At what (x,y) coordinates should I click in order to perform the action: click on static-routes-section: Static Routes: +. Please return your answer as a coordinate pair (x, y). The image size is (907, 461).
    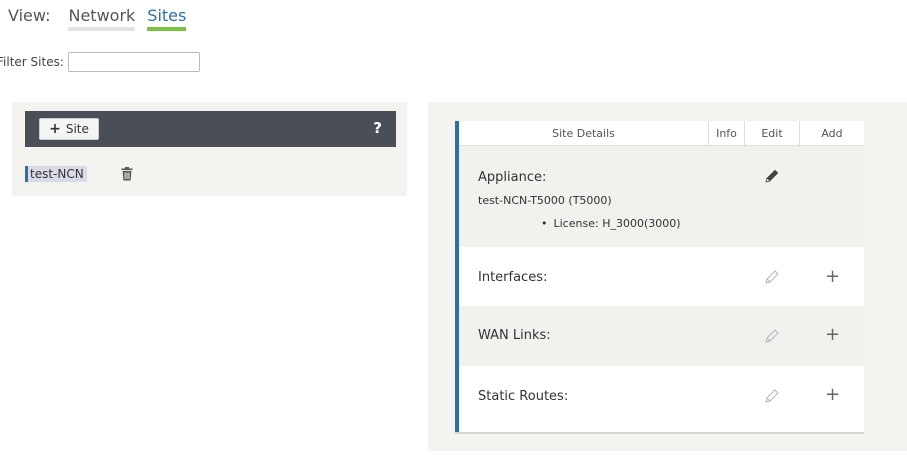
    Looking at the image, I should click on (661, 397).